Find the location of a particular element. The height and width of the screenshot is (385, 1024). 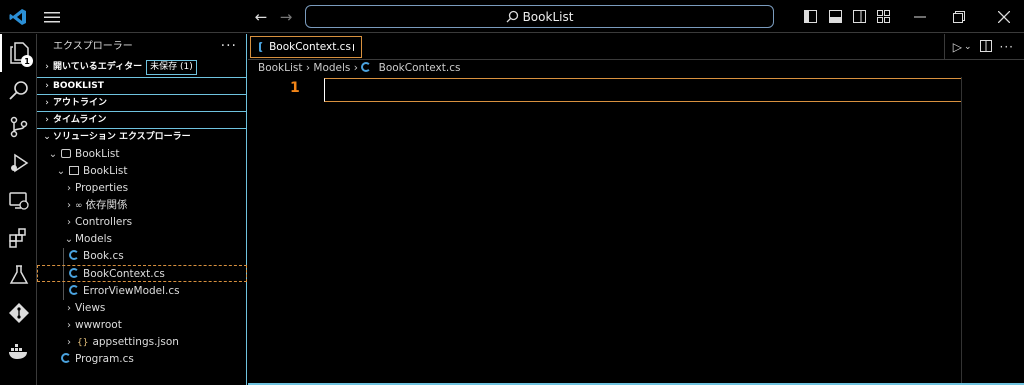

back-icon: ← is located at coordinates (261, 16).